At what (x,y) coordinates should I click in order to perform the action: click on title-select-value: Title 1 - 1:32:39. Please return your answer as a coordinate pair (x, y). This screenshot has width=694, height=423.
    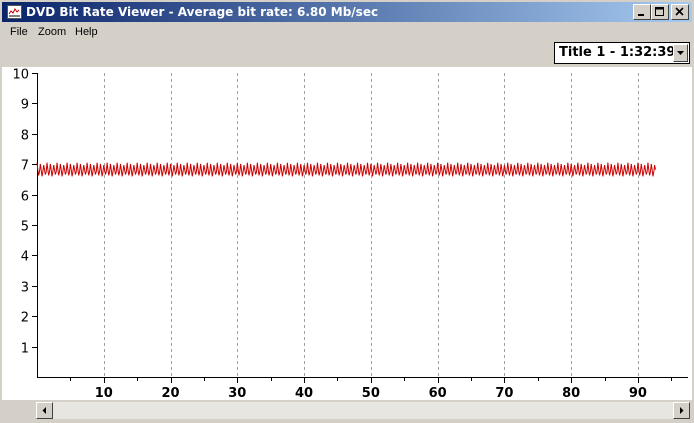
    Looking at the image, I should click on (617, 52).